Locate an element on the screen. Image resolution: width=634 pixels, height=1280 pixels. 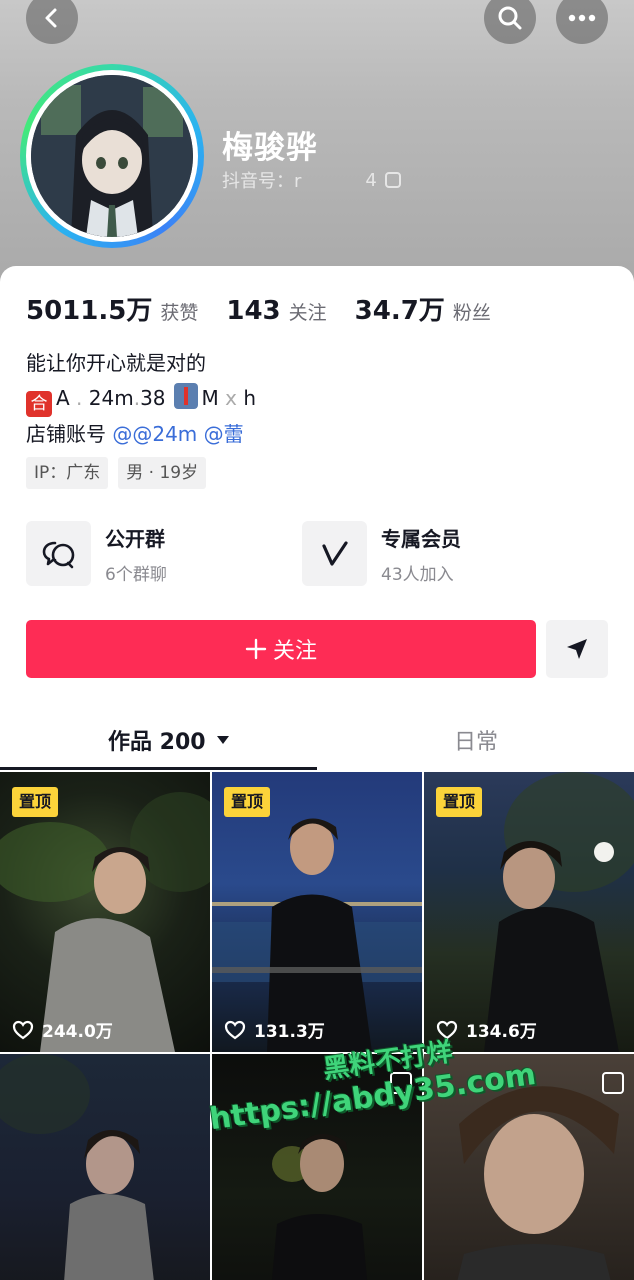
profile-tags: IP：广东 男 · 19岁 is located at coordinates (116, 473).